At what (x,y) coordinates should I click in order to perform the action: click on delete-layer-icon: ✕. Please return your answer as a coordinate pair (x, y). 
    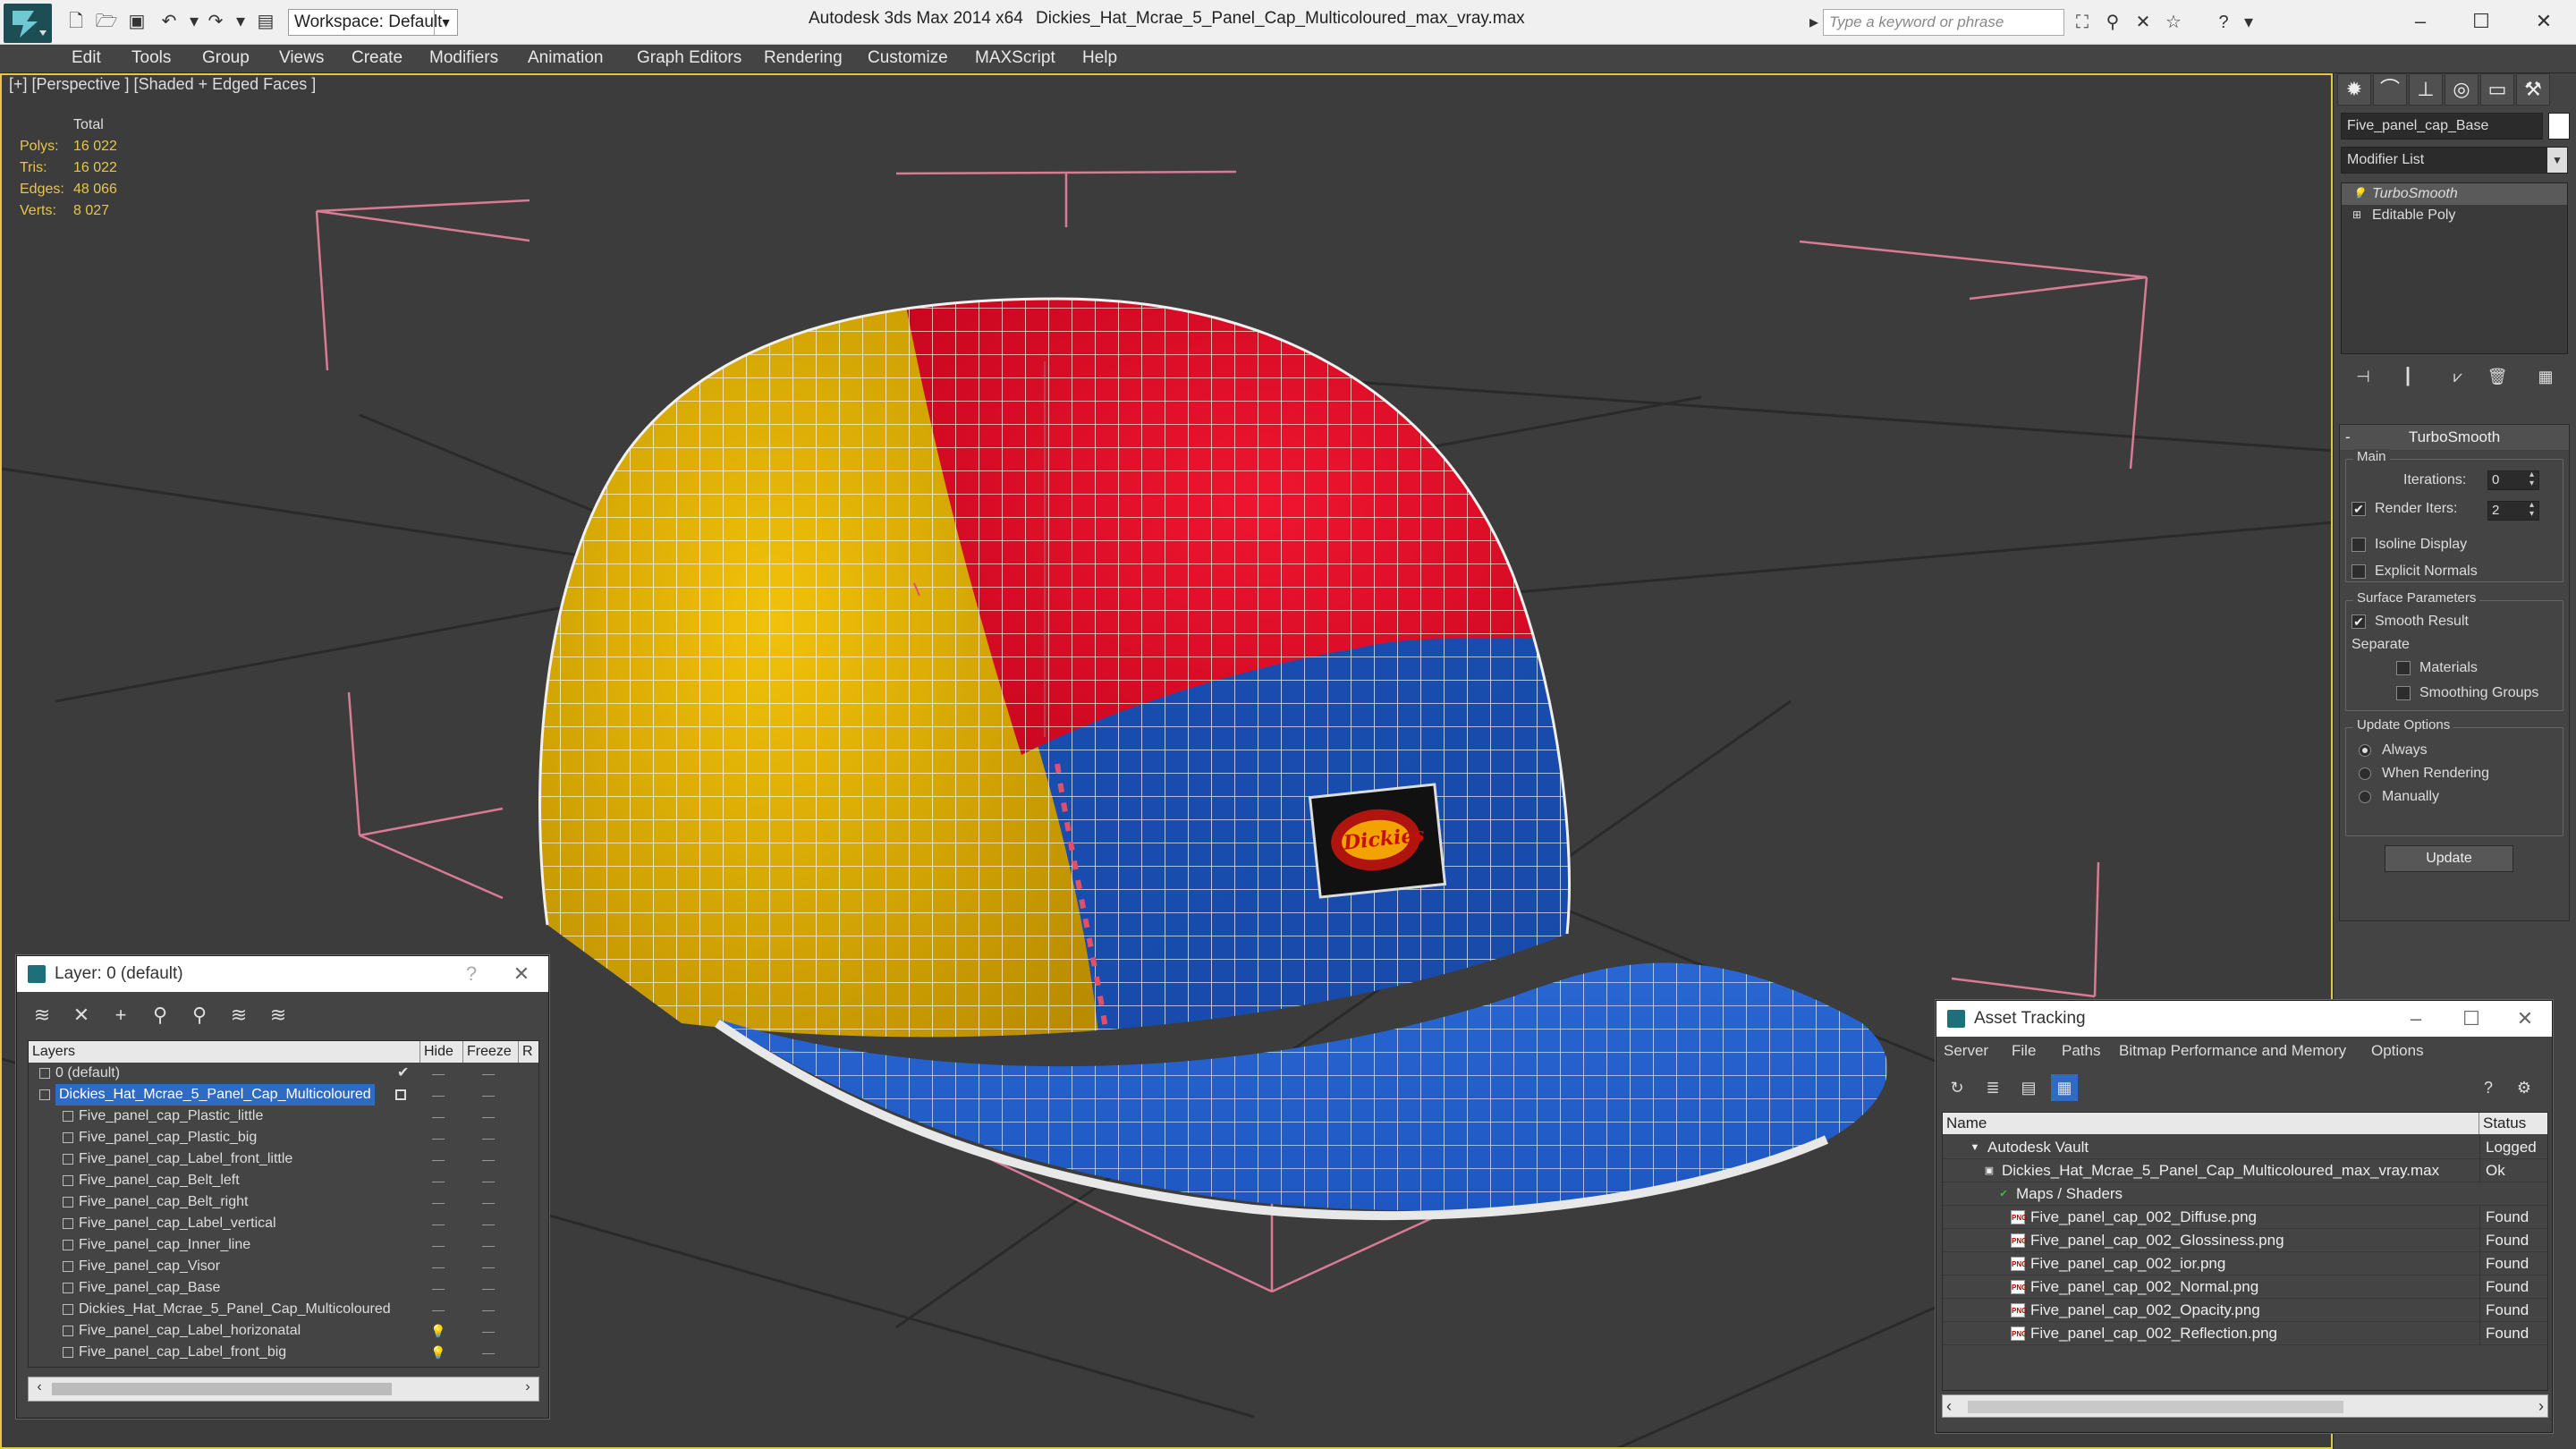
    Looking at the image, I should click on (81, 1015).